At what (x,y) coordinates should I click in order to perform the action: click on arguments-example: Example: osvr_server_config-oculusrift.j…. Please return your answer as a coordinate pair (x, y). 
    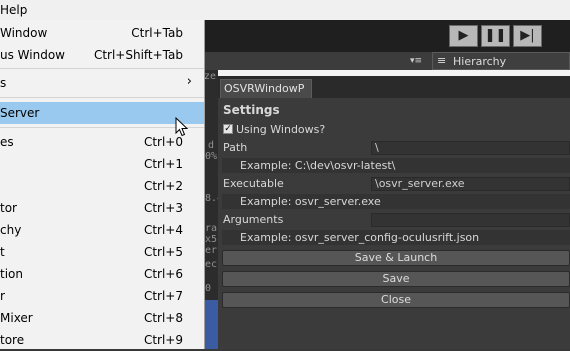
    Looking at the image, I should click on (360, 237).